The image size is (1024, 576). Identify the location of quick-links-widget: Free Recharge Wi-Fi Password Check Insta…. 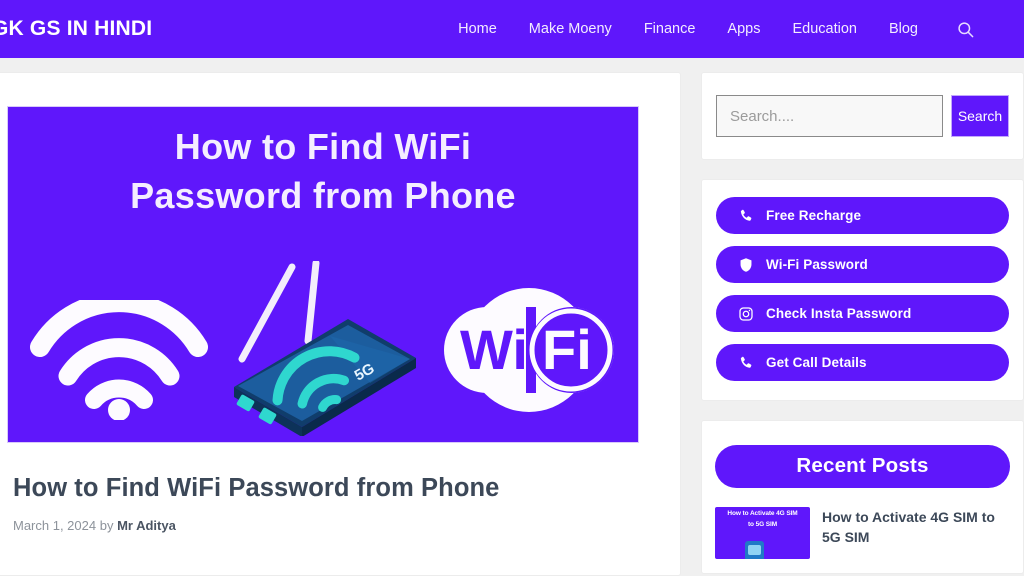
(862, 290).